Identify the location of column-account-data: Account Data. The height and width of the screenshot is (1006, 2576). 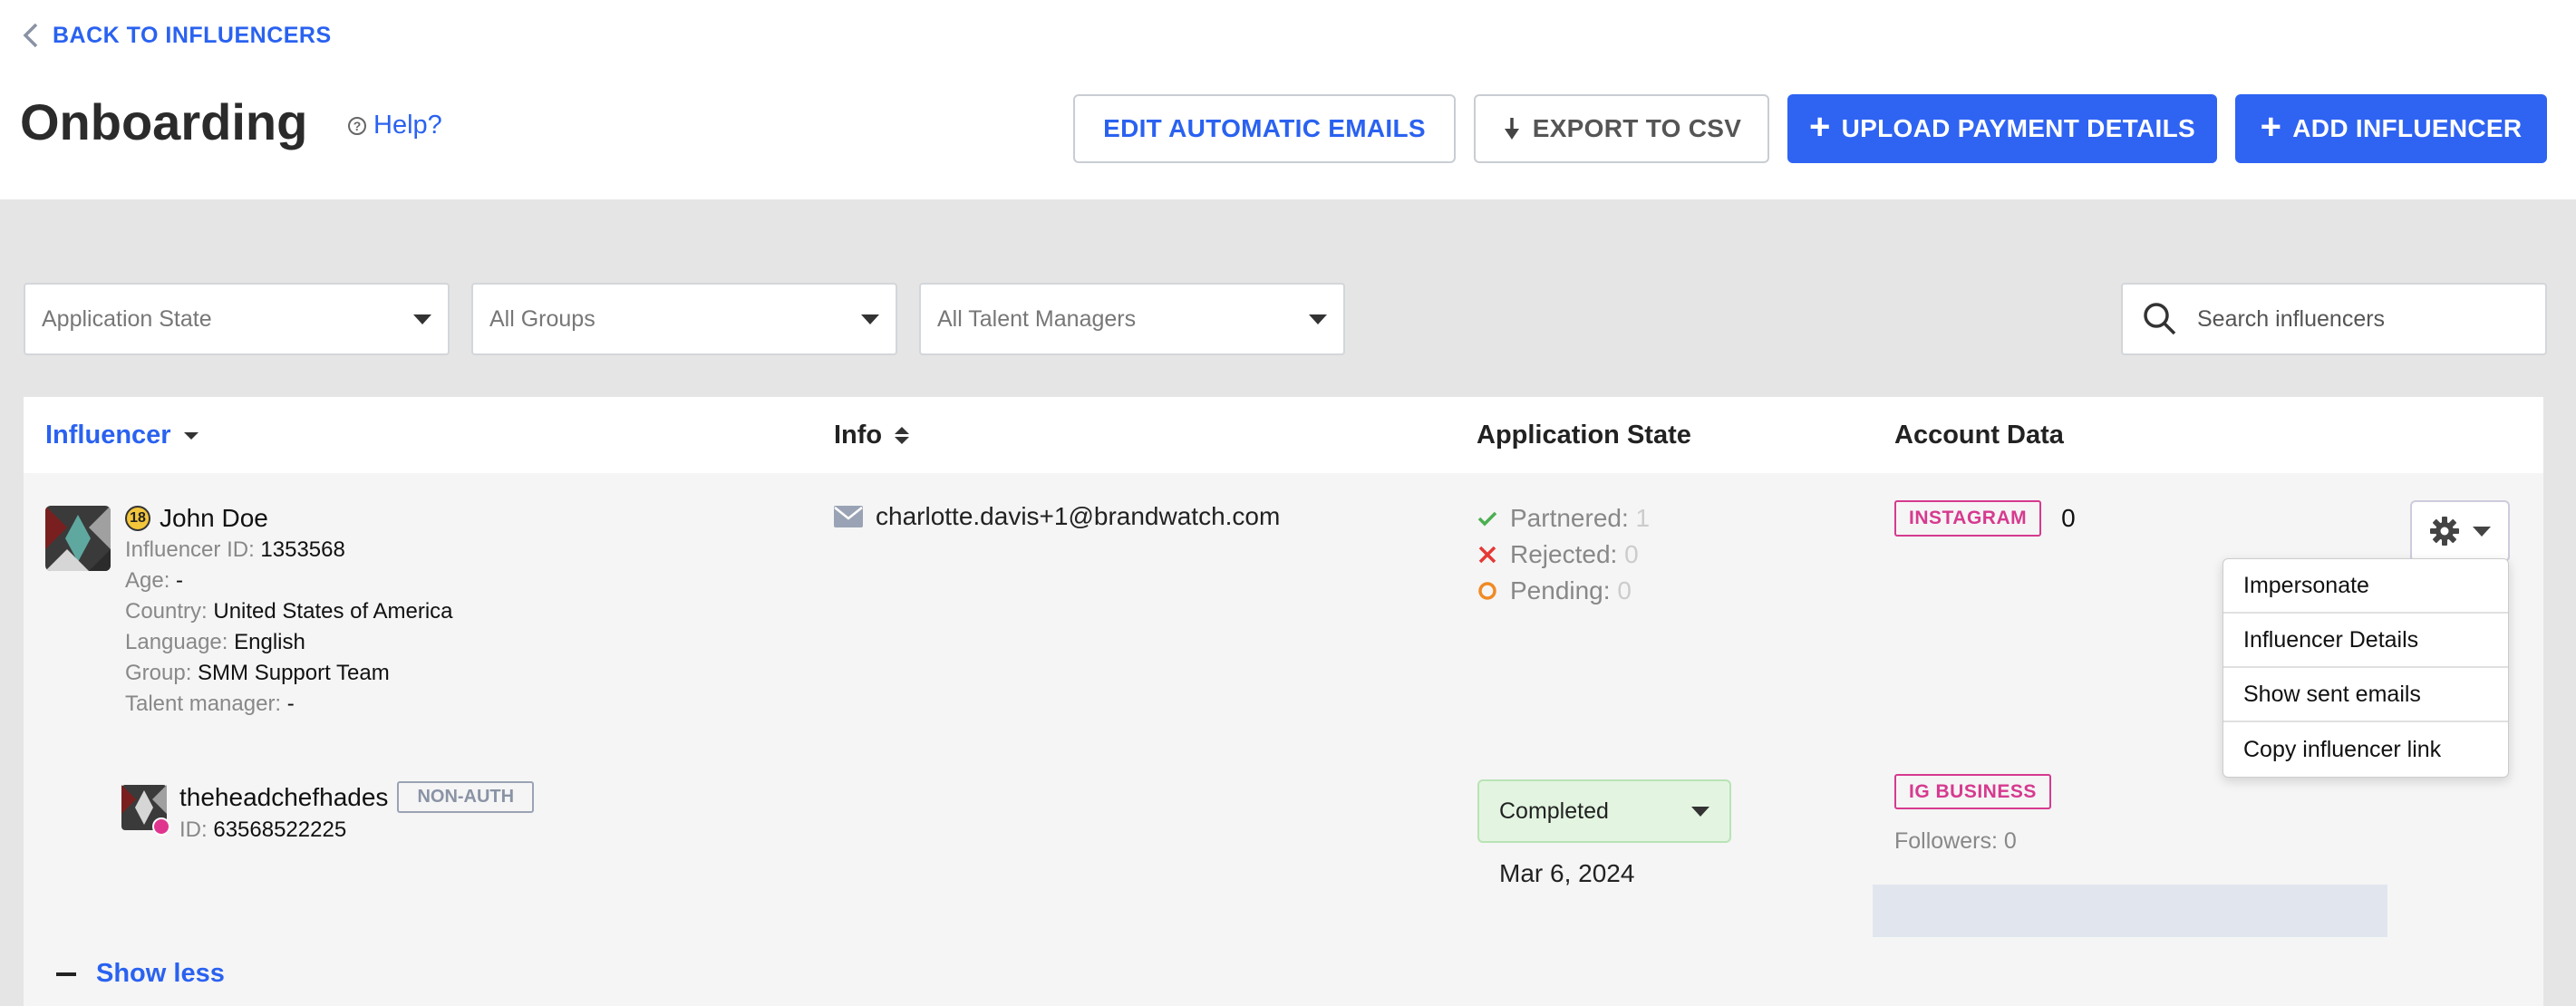
(1979, 435).